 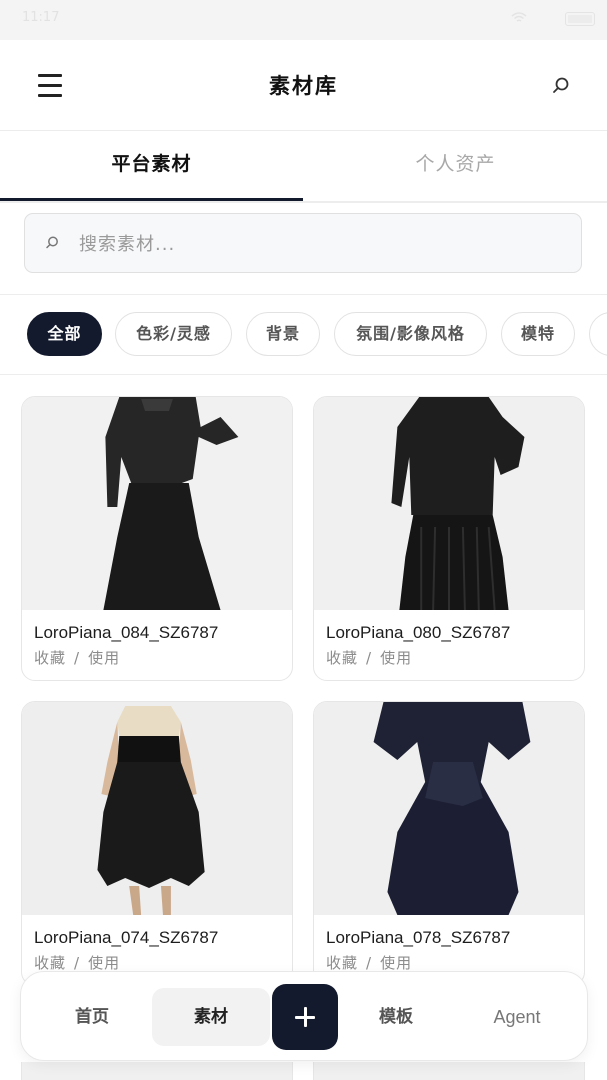 I want to click on tab-bar: 平台素材 个人资产, so click(x=303, y=167).